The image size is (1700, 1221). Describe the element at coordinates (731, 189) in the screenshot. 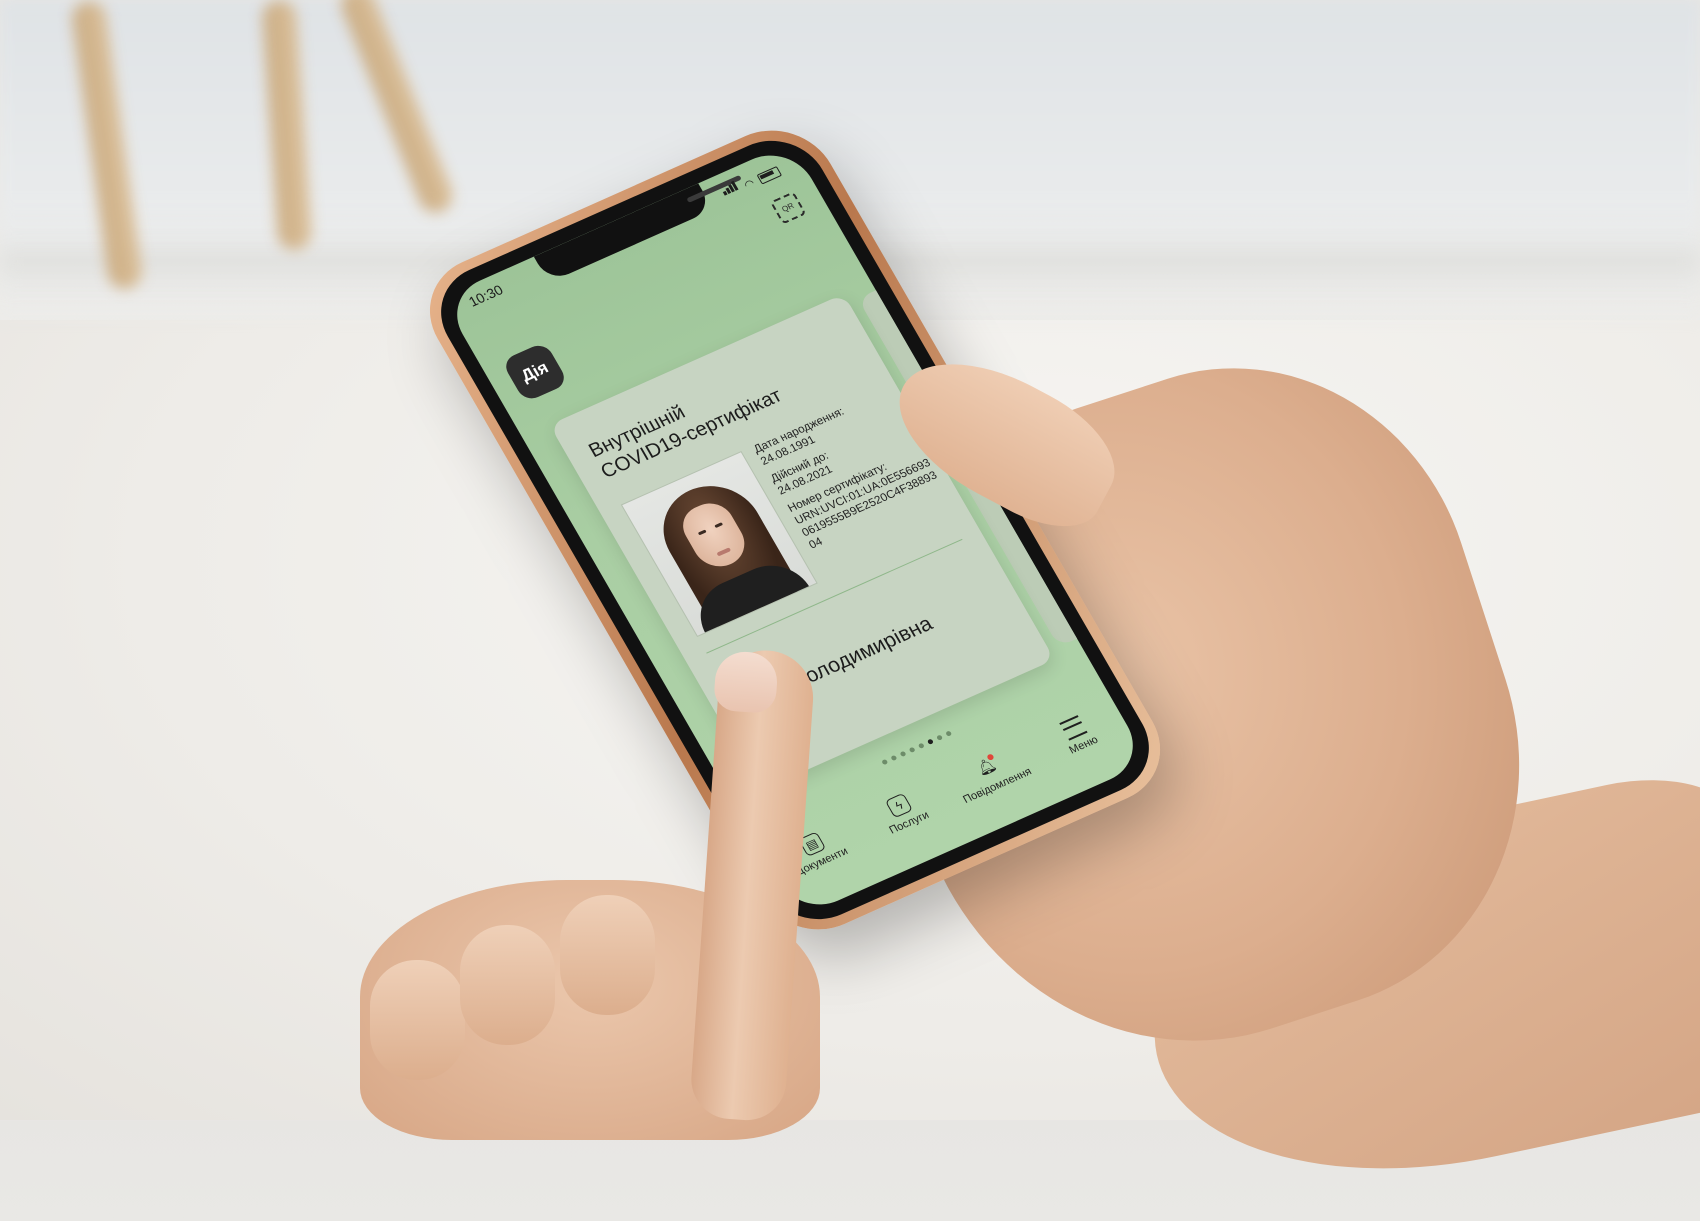

I see `signal-icon` at that location.